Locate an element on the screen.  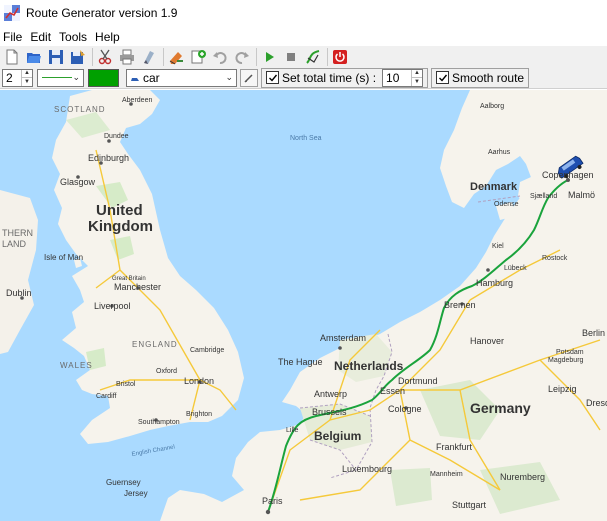
label-netherlands: Netherlands is located at coordinates (369, 366).